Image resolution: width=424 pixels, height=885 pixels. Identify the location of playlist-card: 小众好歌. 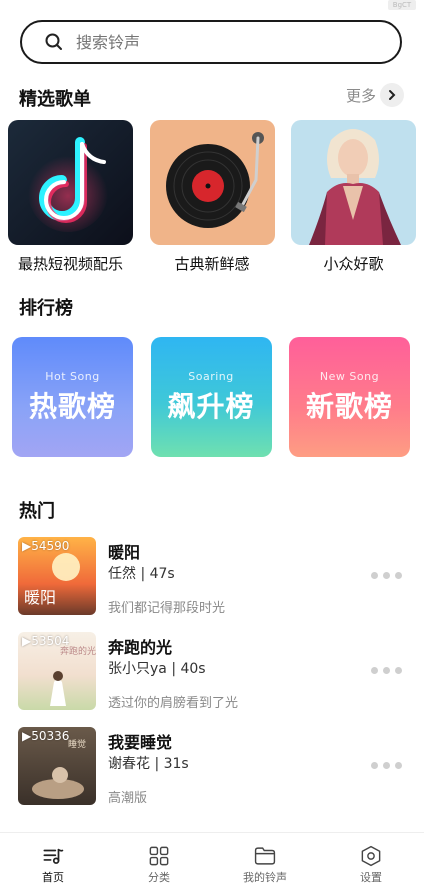
(353, 197).